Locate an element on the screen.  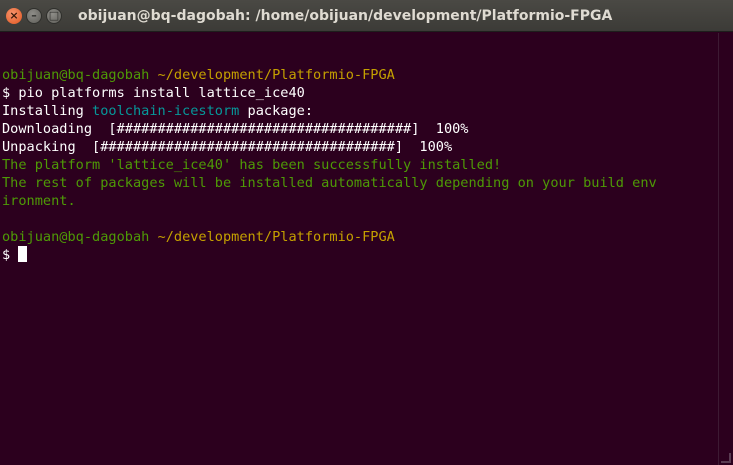
command-line: $ pio platforms install lattice_ice40 is located at coordinates (153, 93).